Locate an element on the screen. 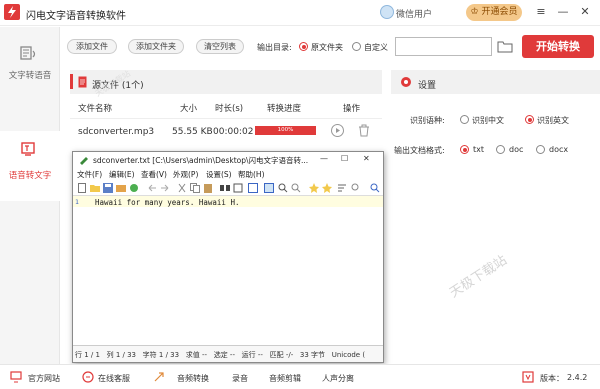 Image resolution: width=600 pixels, height=389 pixels. source-accent-bar is located at coordinates (71, 81).